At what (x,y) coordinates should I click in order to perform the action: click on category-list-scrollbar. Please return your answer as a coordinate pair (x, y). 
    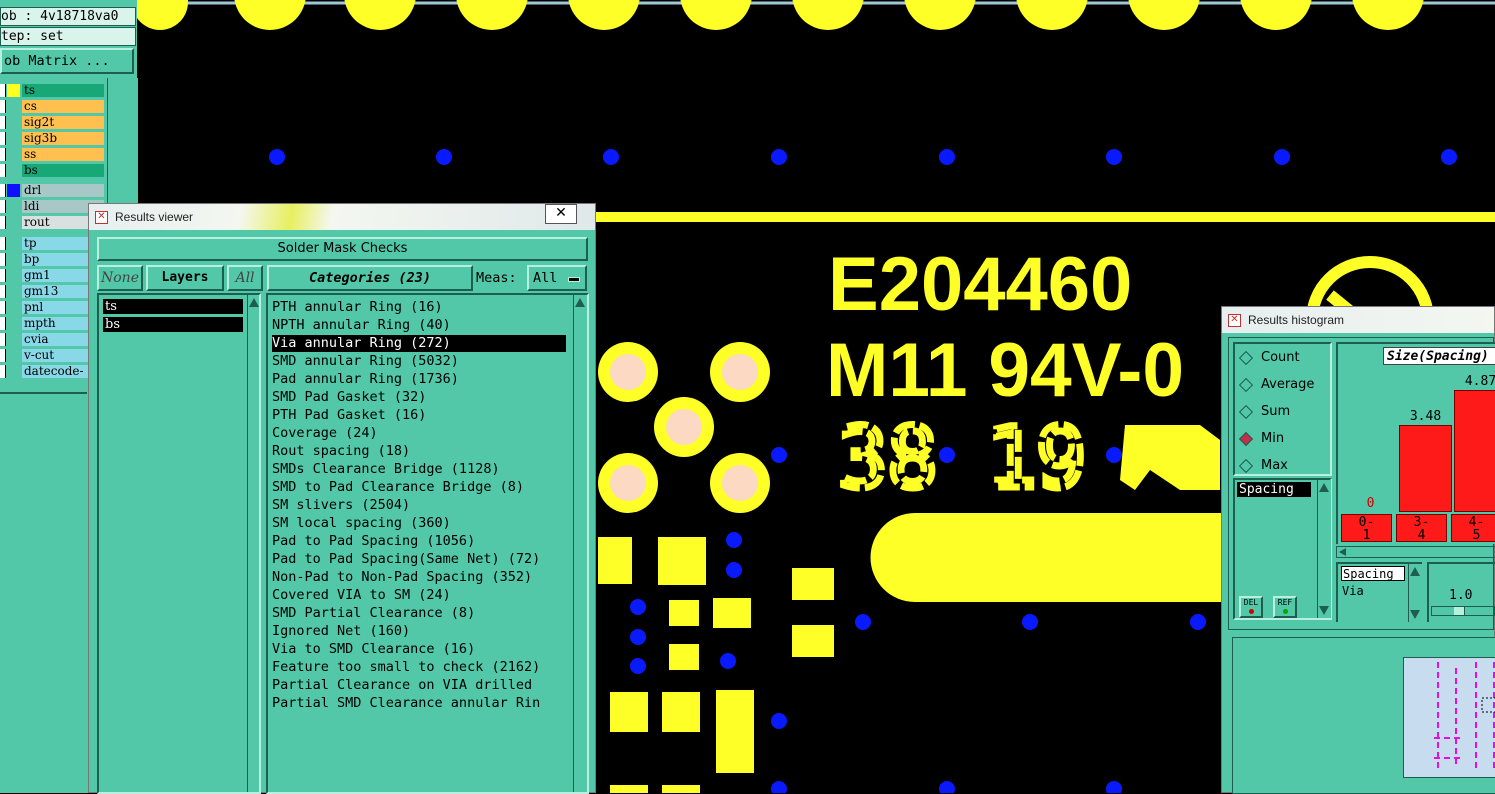
    Looking at the image, I should click on (580, 543).